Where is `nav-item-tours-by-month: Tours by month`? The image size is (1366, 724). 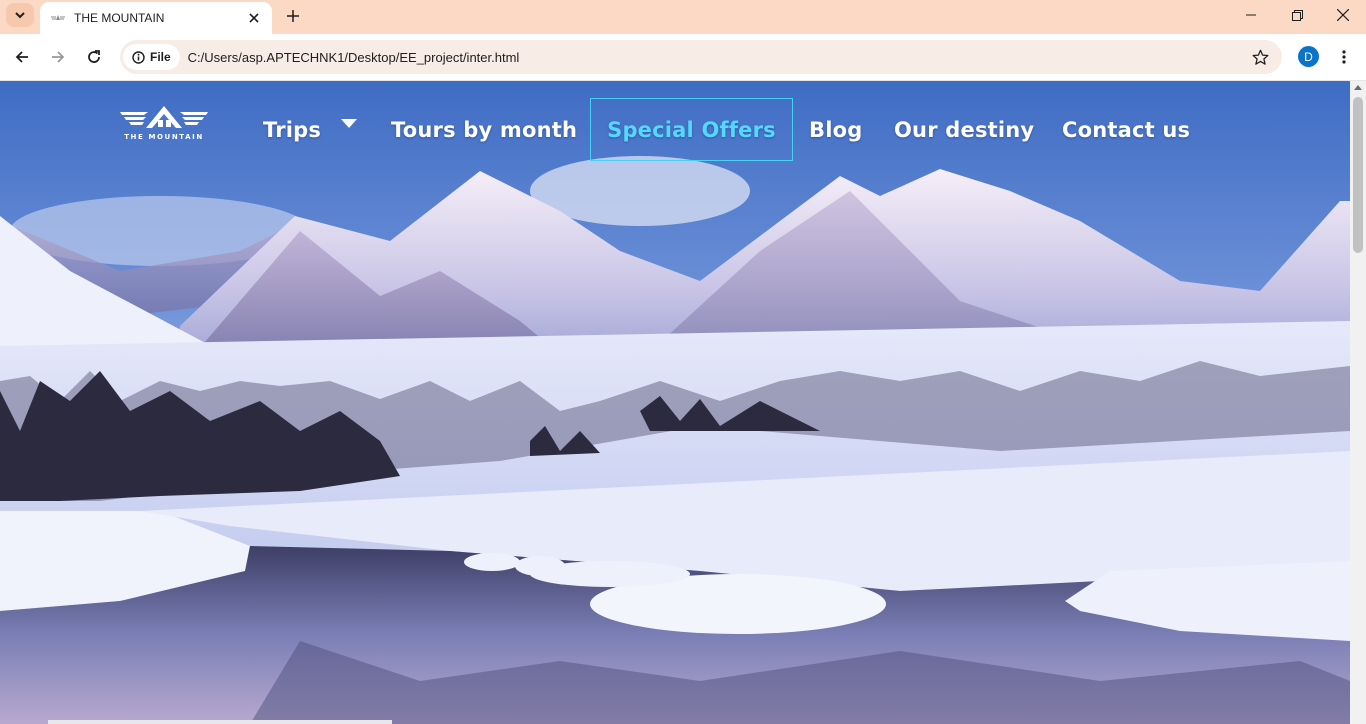
nav-item-tours-by-month: Tours by month is located at coordinates (484, 129).